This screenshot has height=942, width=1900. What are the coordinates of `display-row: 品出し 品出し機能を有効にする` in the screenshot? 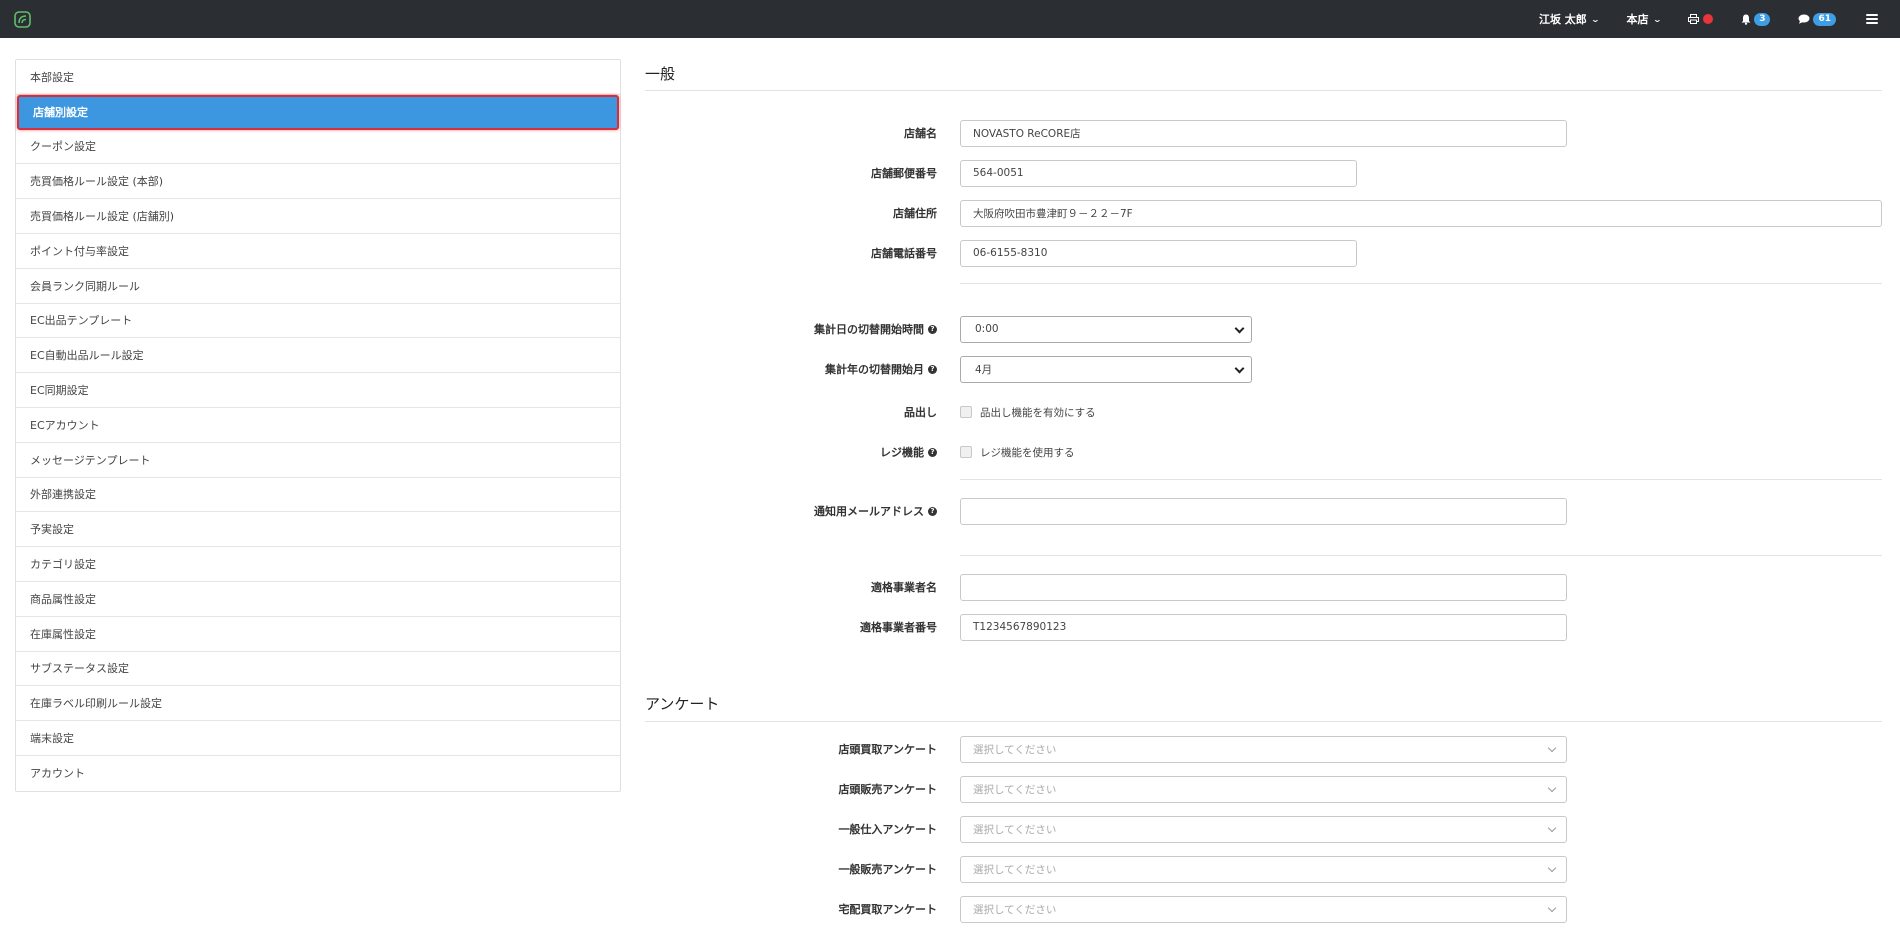 It's located at (1263, 412).